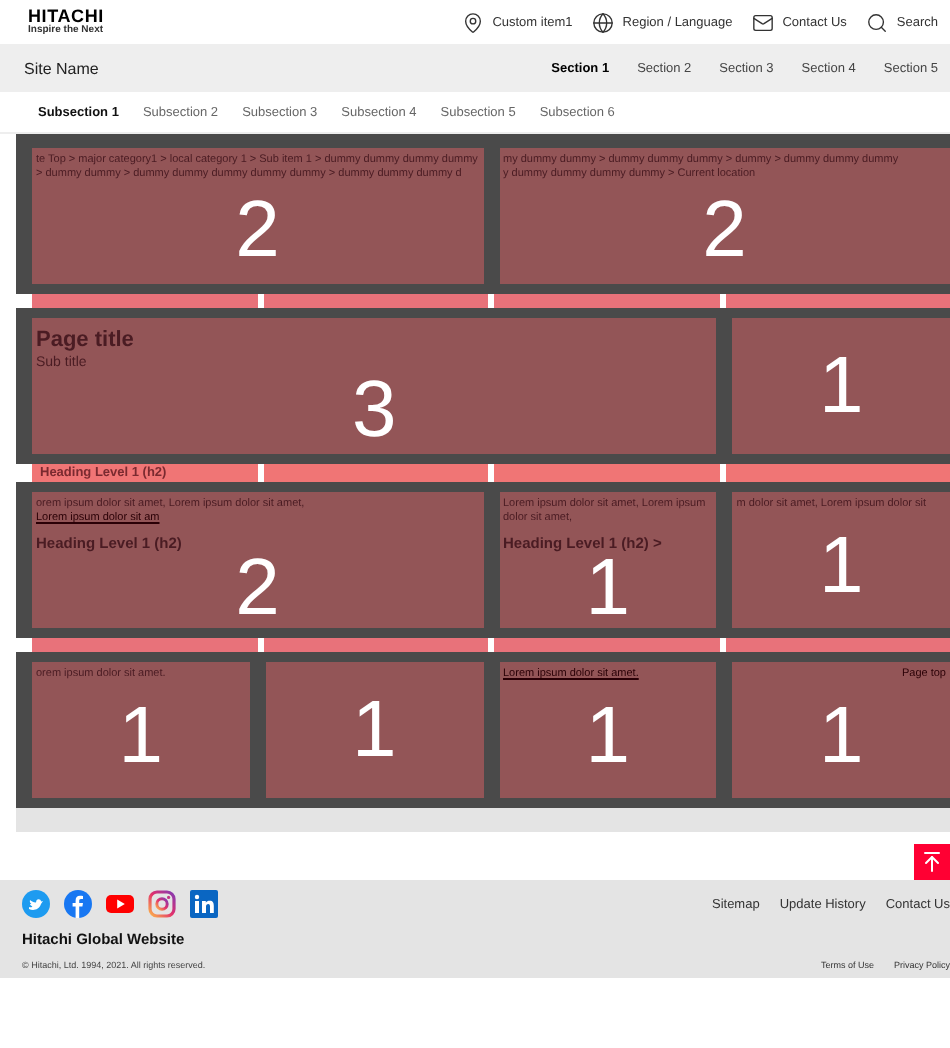 The image size is (950, 1048). What do you see at coordinates (36, 904) in the screenshot?
I see `twitter-icon` at bounding box center [36, 904].